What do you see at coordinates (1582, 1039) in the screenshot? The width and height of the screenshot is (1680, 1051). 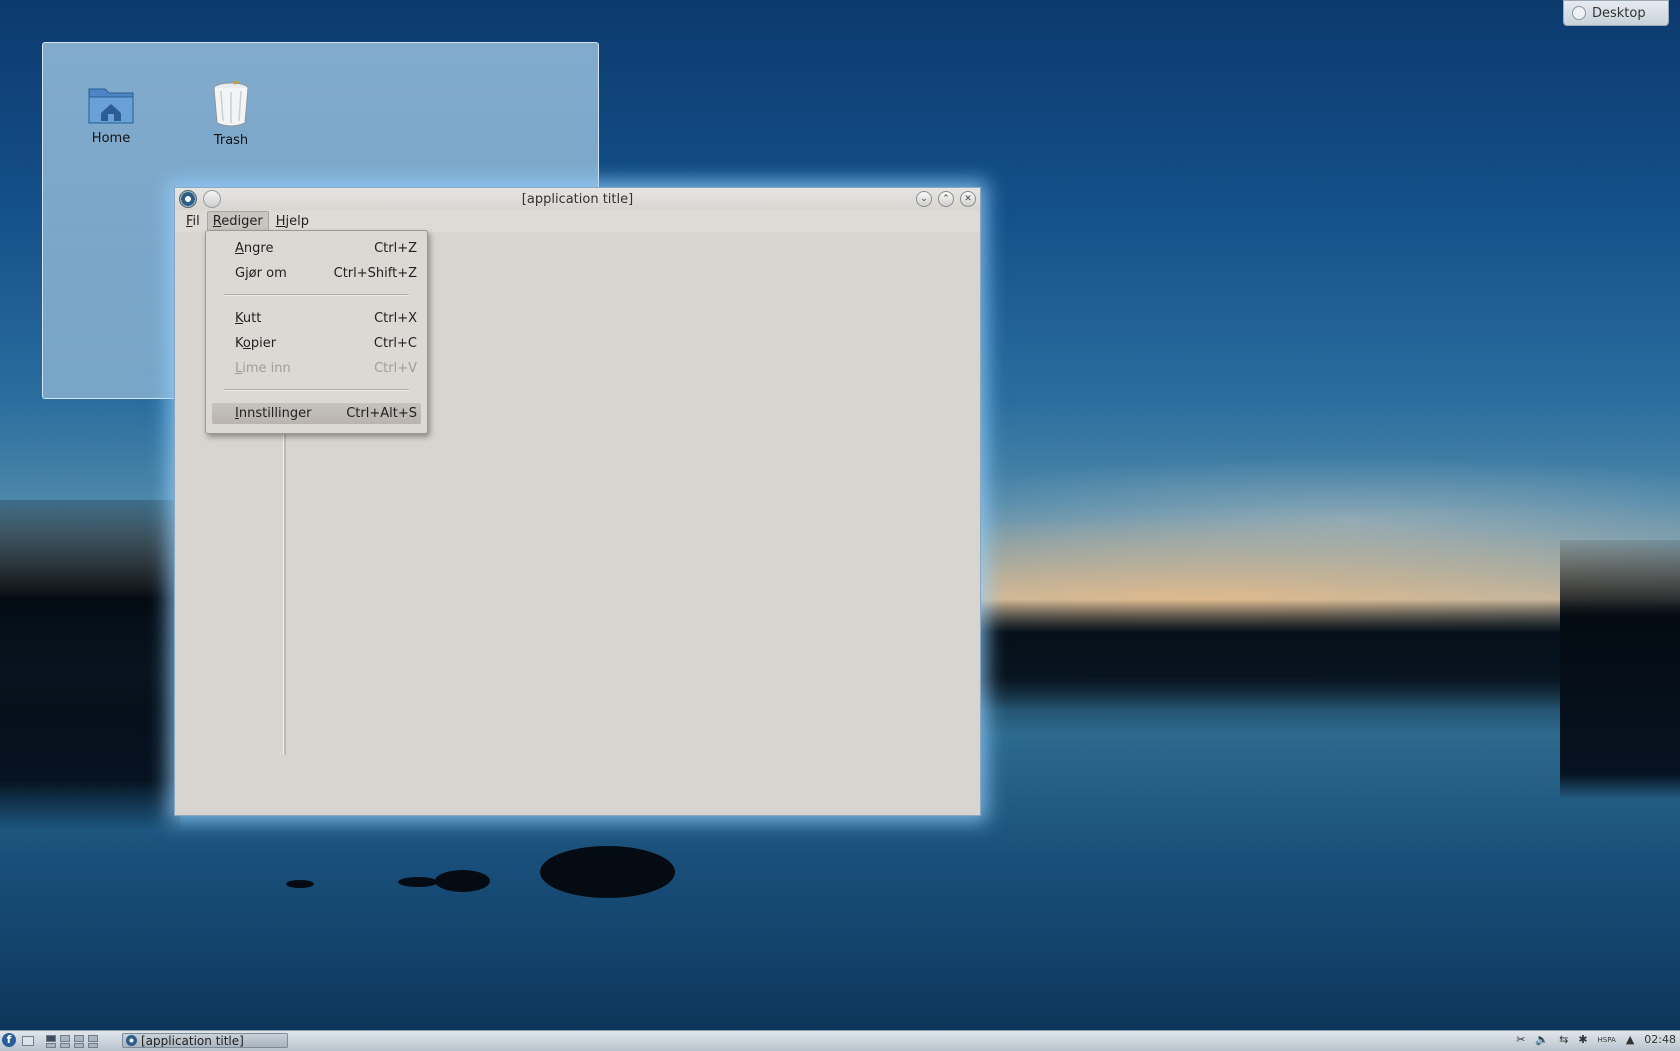 I see `bluetooth-icon: ✱` at bounding box center [1582, 1039].